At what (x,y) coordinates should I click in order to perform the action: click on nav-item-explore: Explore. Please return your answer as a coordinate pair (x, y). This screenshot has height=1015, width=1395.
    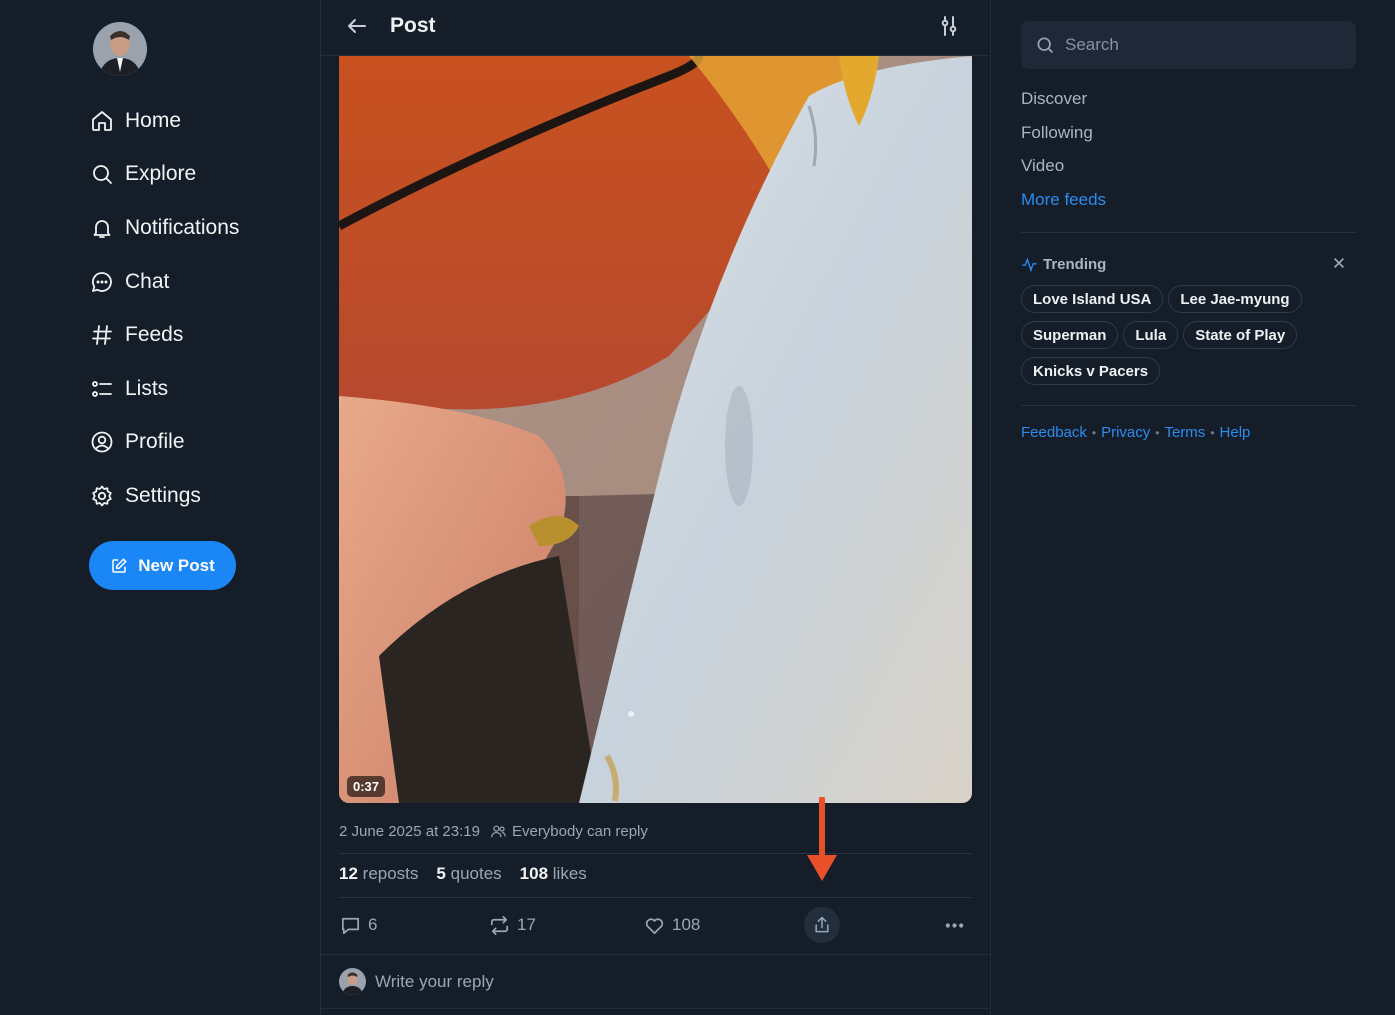
    Looking at the image, I should click on (163, 175).